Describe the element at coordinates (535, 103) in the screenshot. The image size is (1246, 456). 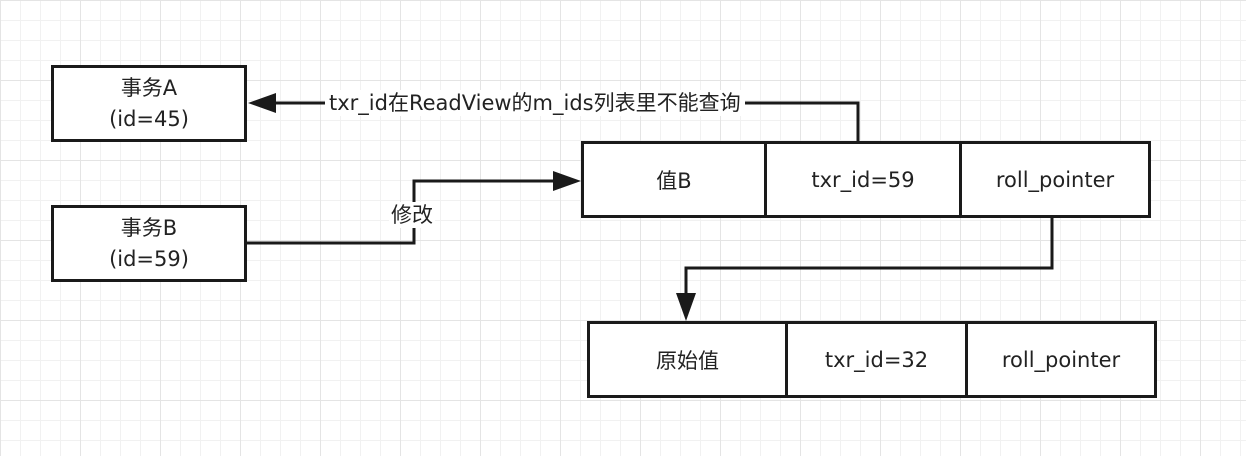
I see `cannot-query-label: txr_id在ReadView的m_ids列表里不能查询` at that location.